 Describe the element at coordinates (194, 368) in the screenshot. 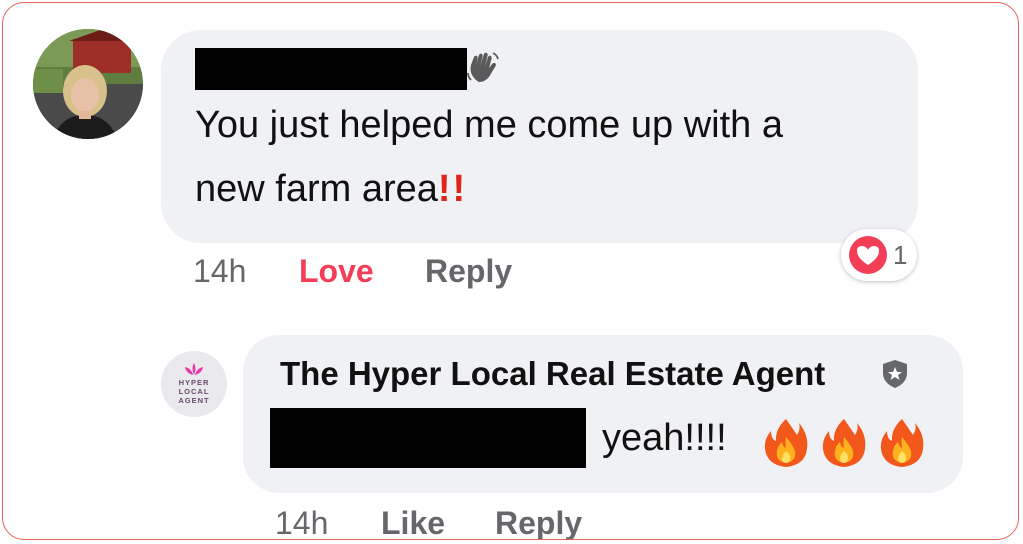

I see `lotus-logo-icon` at that location.